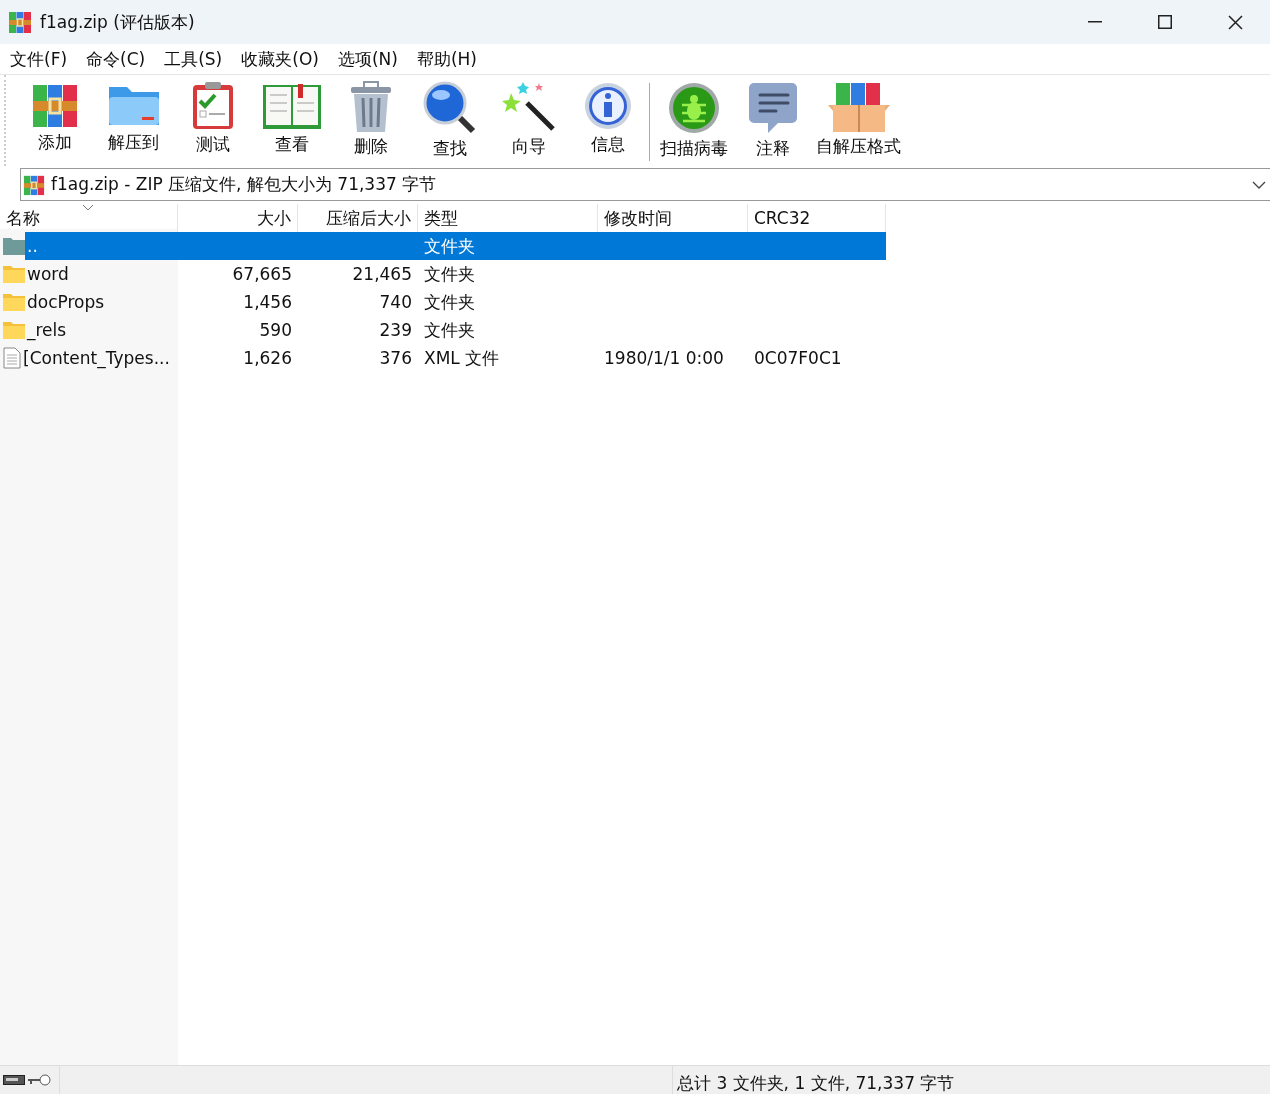  Describe the element at coordinates (395, 330) in the screenshot. I see `packed-size-cell-text: 239` at that location.